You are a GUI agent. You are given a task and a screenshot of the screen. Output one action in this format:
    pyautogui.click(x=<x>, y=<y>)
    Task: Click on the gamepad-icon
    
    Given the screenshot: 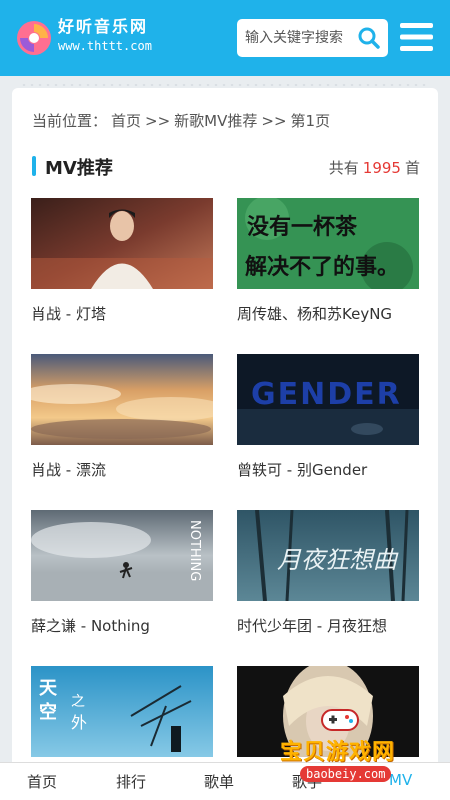 What is the action you would take?
    pyautogui.click(x=340, y=720)
    